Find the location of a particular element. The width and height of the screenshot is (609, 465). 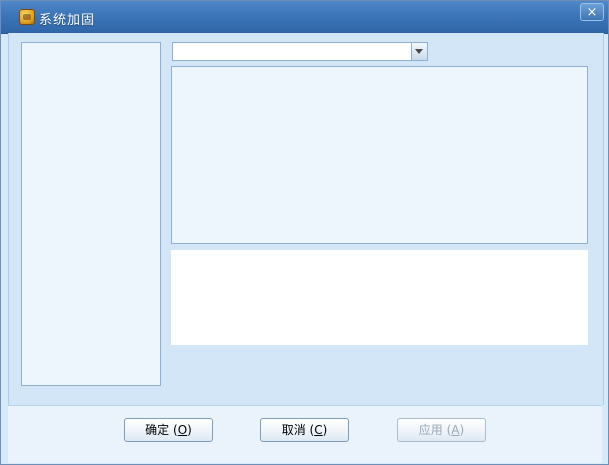

apply-button: 应用 (A) is located at coordinates (441, 430).